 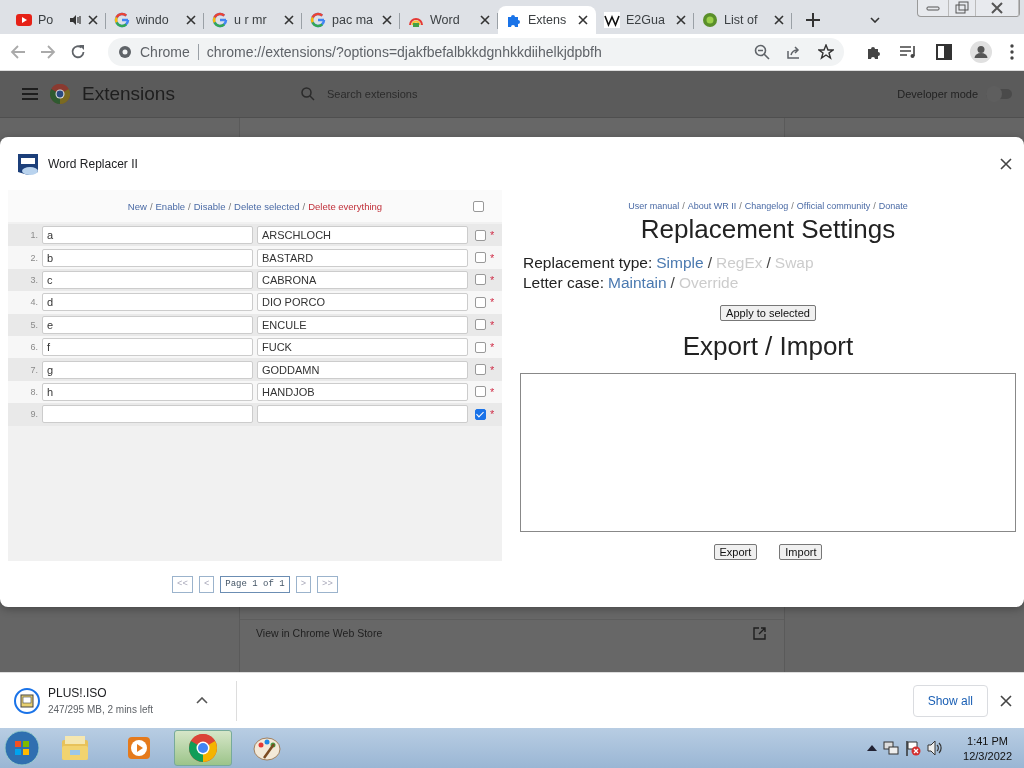 What do you see at coordinates (547, 20) in the screenshot?
I see `browser-tab: Extens` at bounding box center [547, 20].